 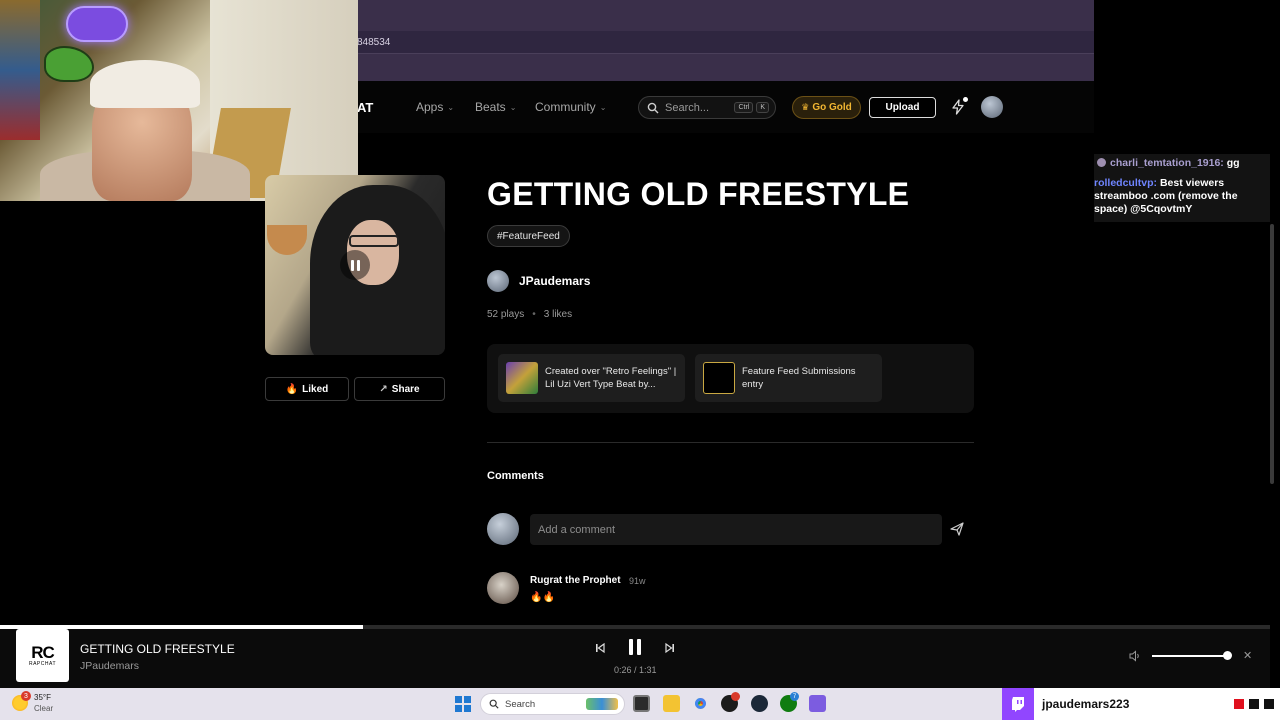 What do you see at coordinates (730, 442) in the screenshot?
I see `divider` at bounding box center [730, 442].